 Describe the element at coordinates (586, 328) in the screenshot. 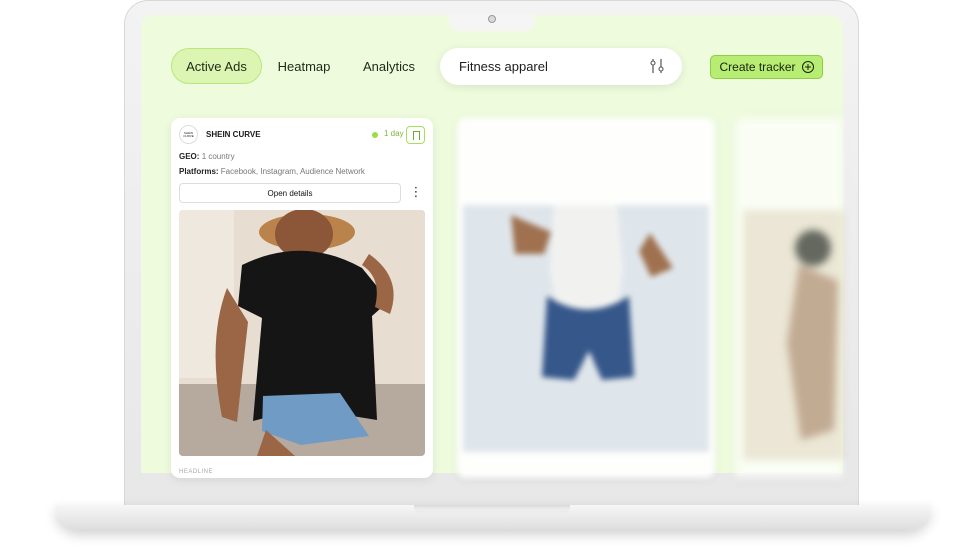

I see `blurred-ad-image` at that location.